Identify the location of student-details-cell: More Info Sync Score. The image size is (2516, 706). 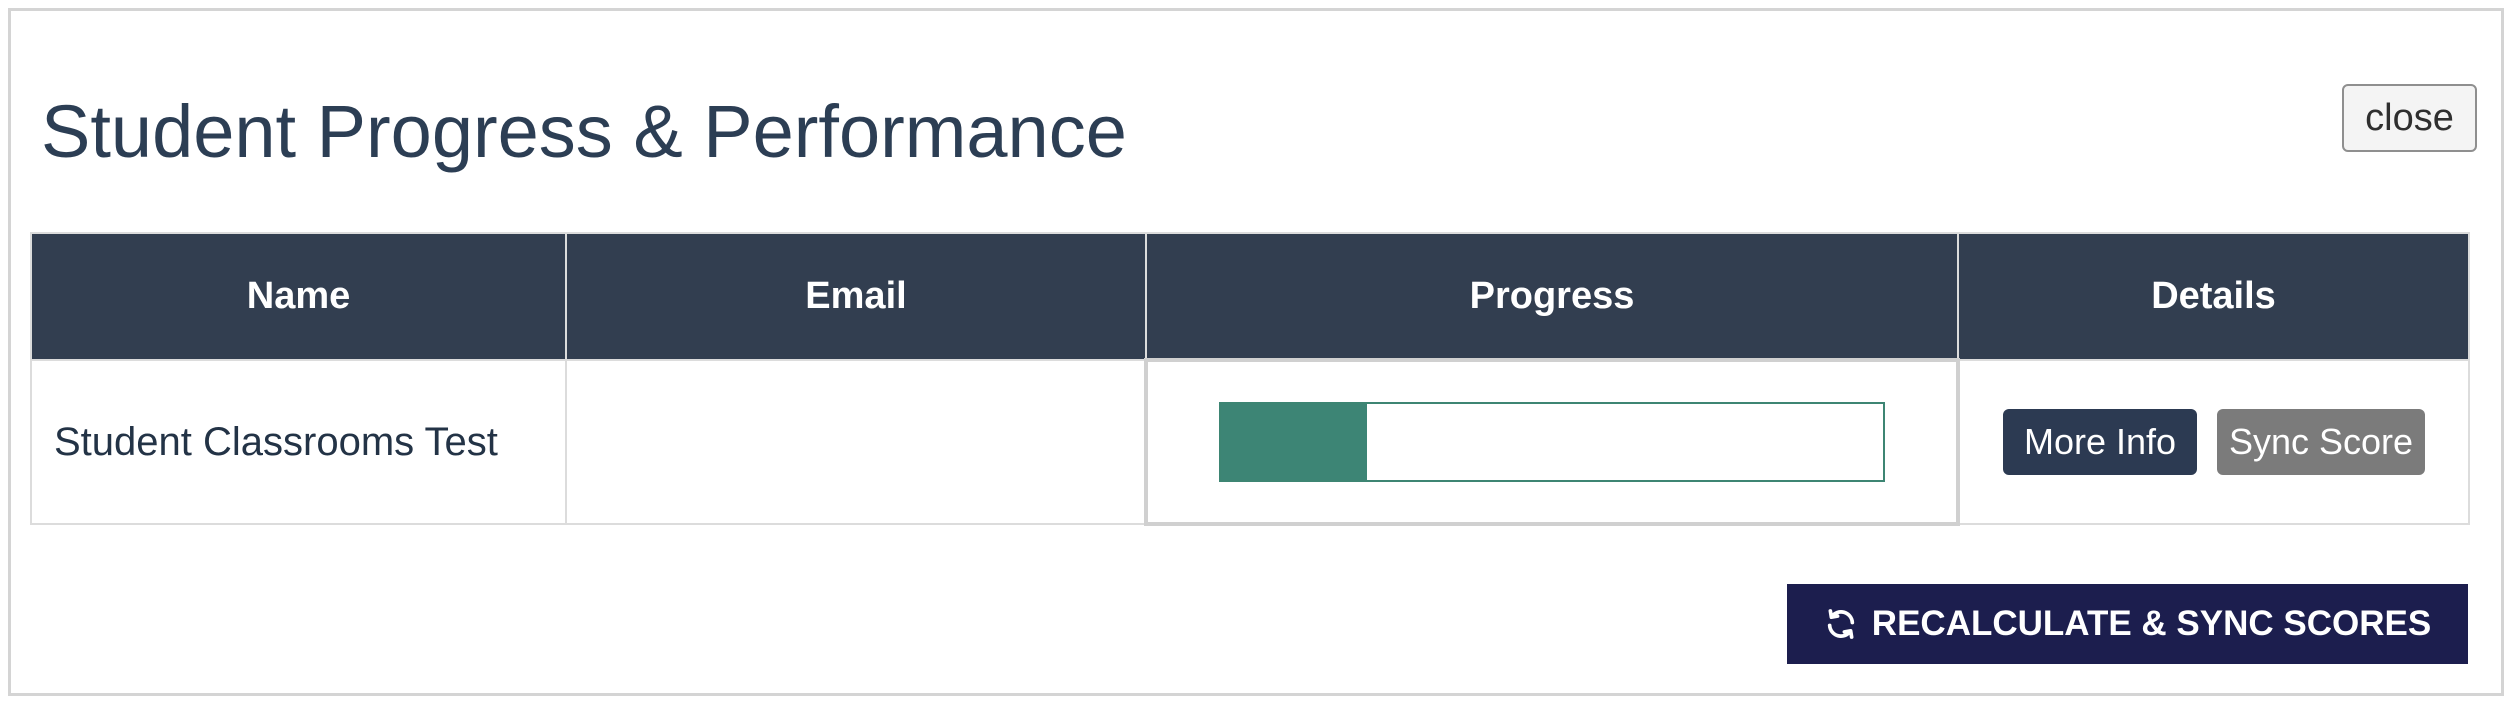
(2213, 442).